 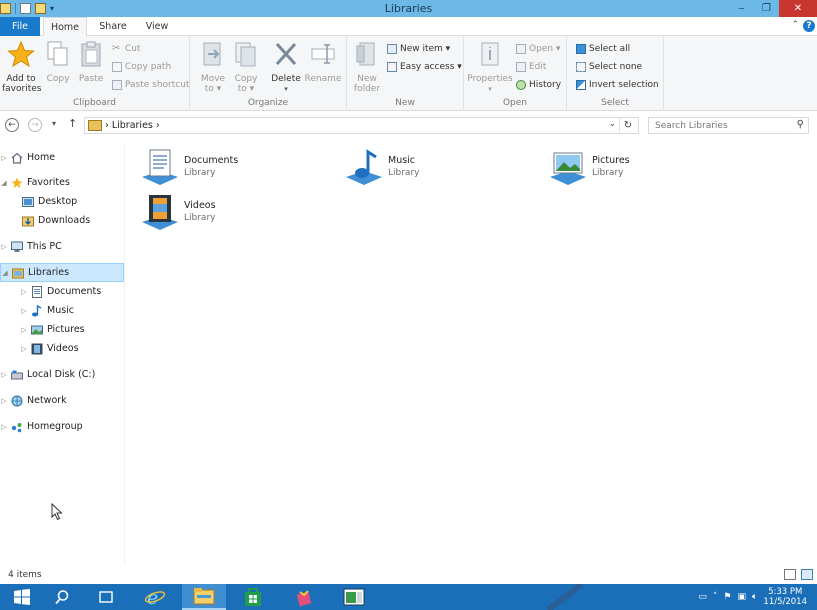 What do you see at coordinates (612, 124) in the screenshot?
I see `address-history-dropdown: ⌄` at bounding box center [612, 124].